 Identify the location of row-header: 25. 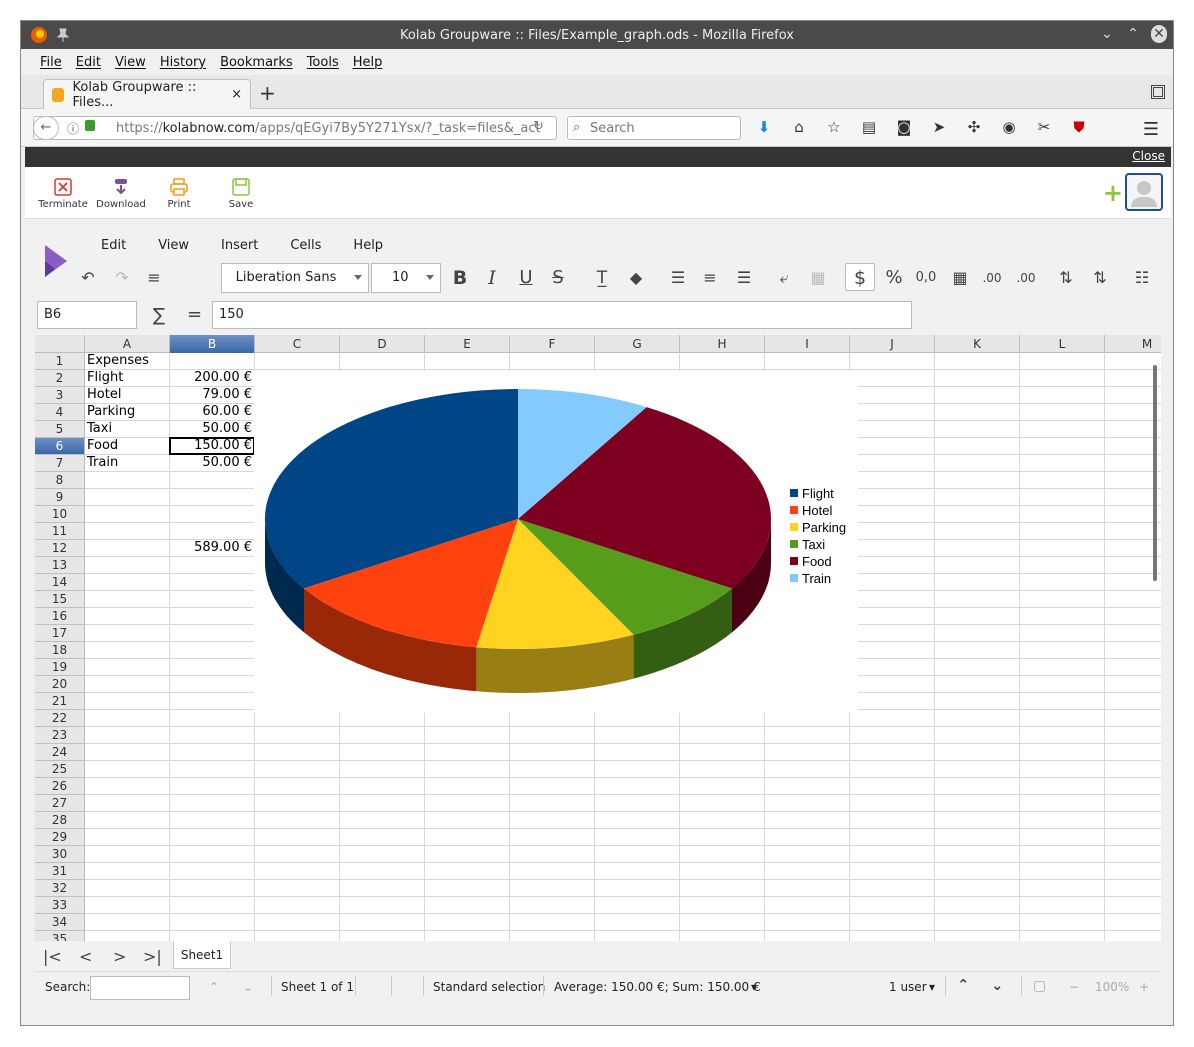
(60, 769).